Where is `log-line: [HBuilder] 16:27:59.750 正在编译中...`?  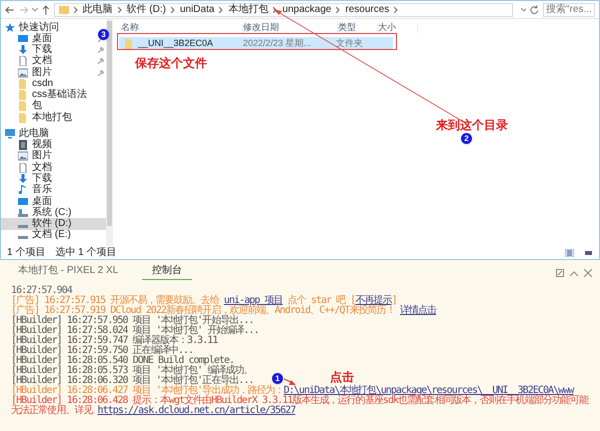 log-line: [HBuilder] 16:27:59.750 正在编译中... is located at coordinates (102, 351).